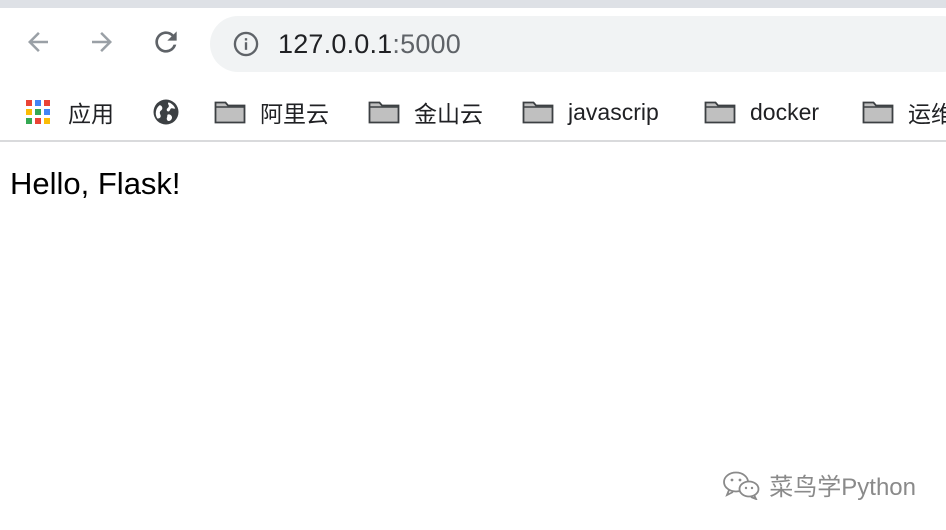 The image size is (946, 530). I want to click on bookmark-apps: 应用, so click(68, 112).